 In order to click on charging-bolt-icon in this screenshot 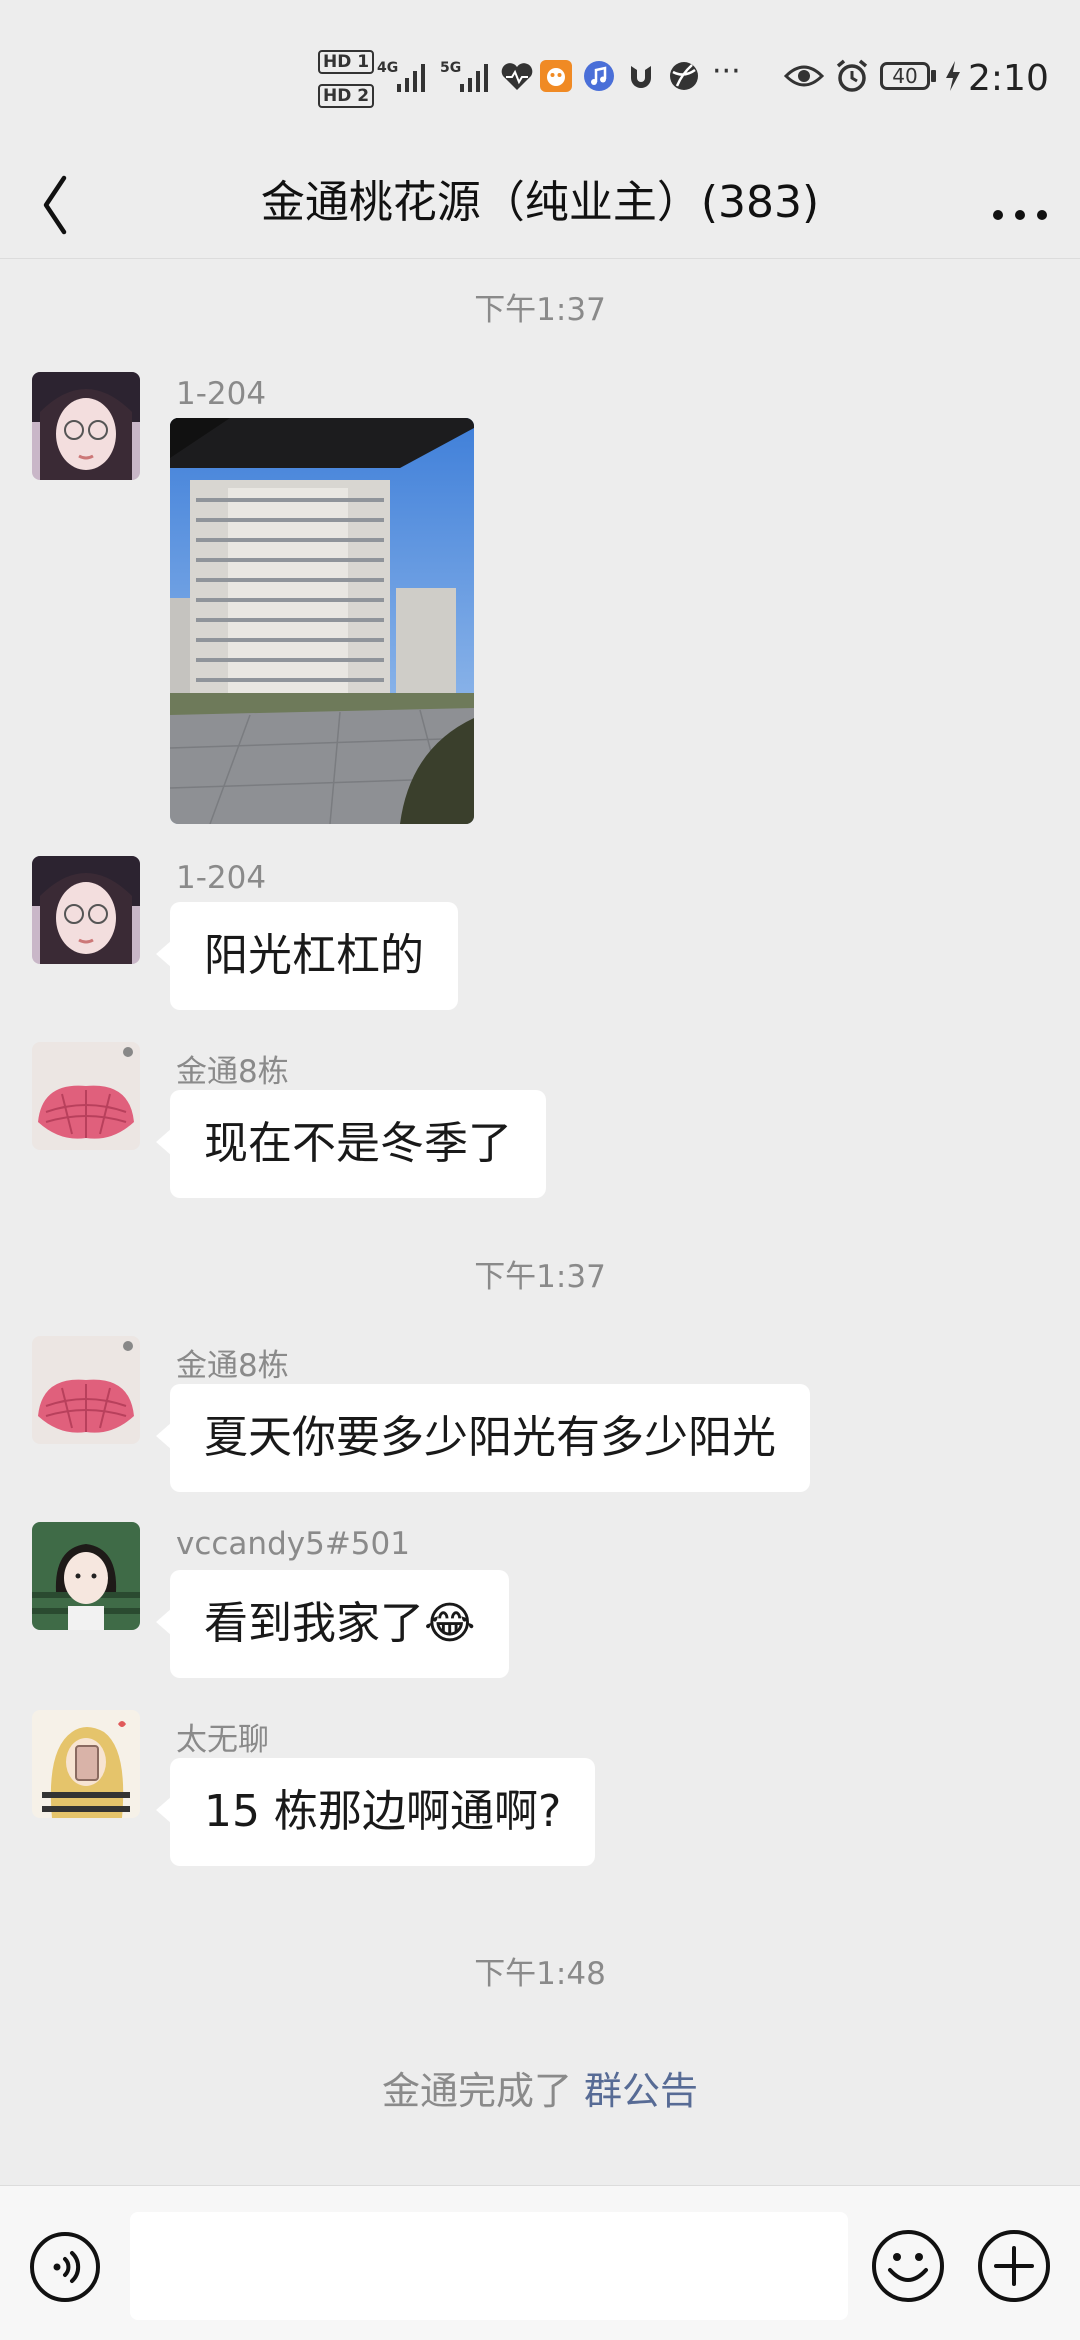, I will do `click(953, 76)`.